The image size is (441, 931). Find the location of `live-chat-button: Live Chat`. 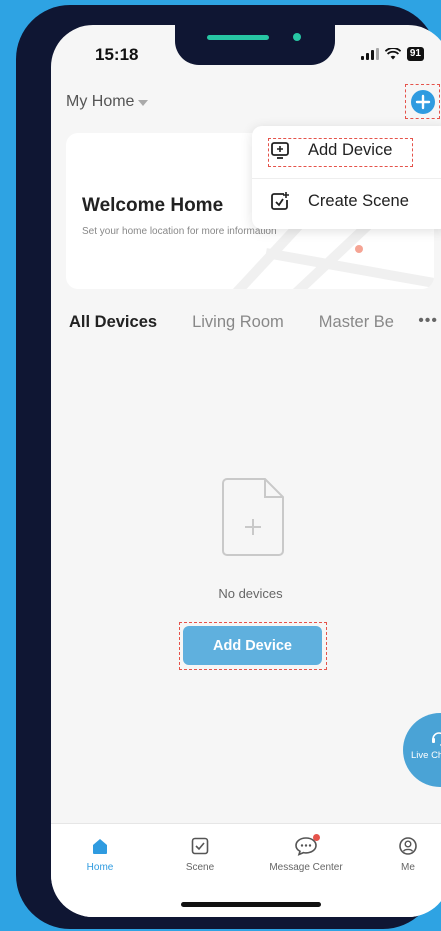

live-chat-button: Live Chat is located at coordinates (422, 750).